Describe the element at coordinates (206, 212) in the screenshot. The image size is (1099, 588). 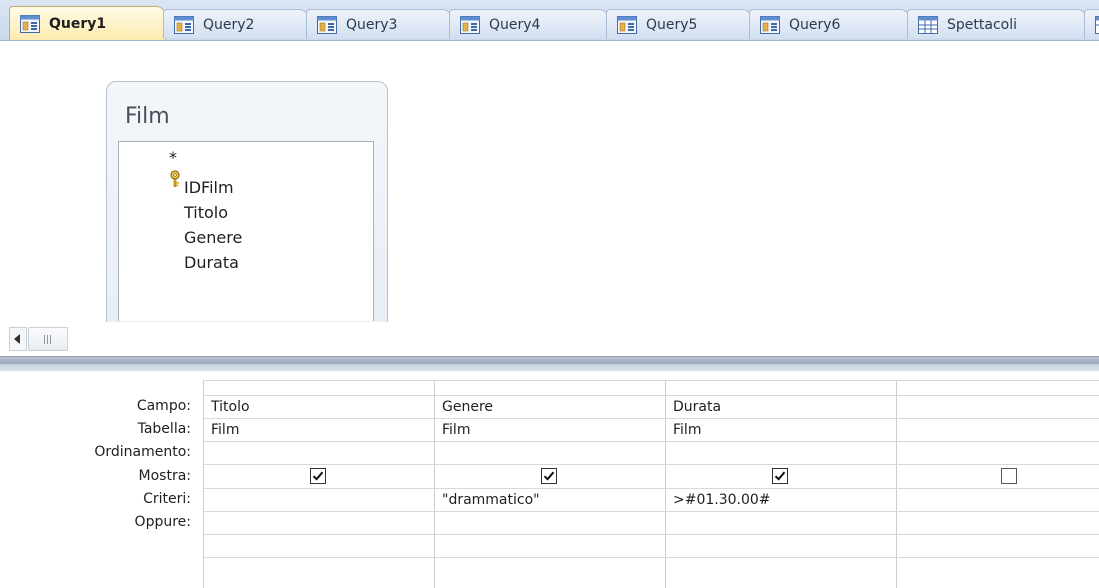
I see `field-titolo: Titolo` at that location.